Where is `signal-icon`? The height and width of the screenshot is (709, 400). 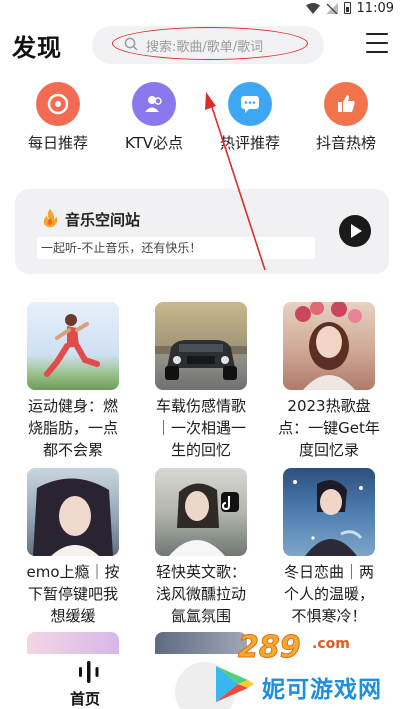 signal-icon is located at coordinates (331, 8).